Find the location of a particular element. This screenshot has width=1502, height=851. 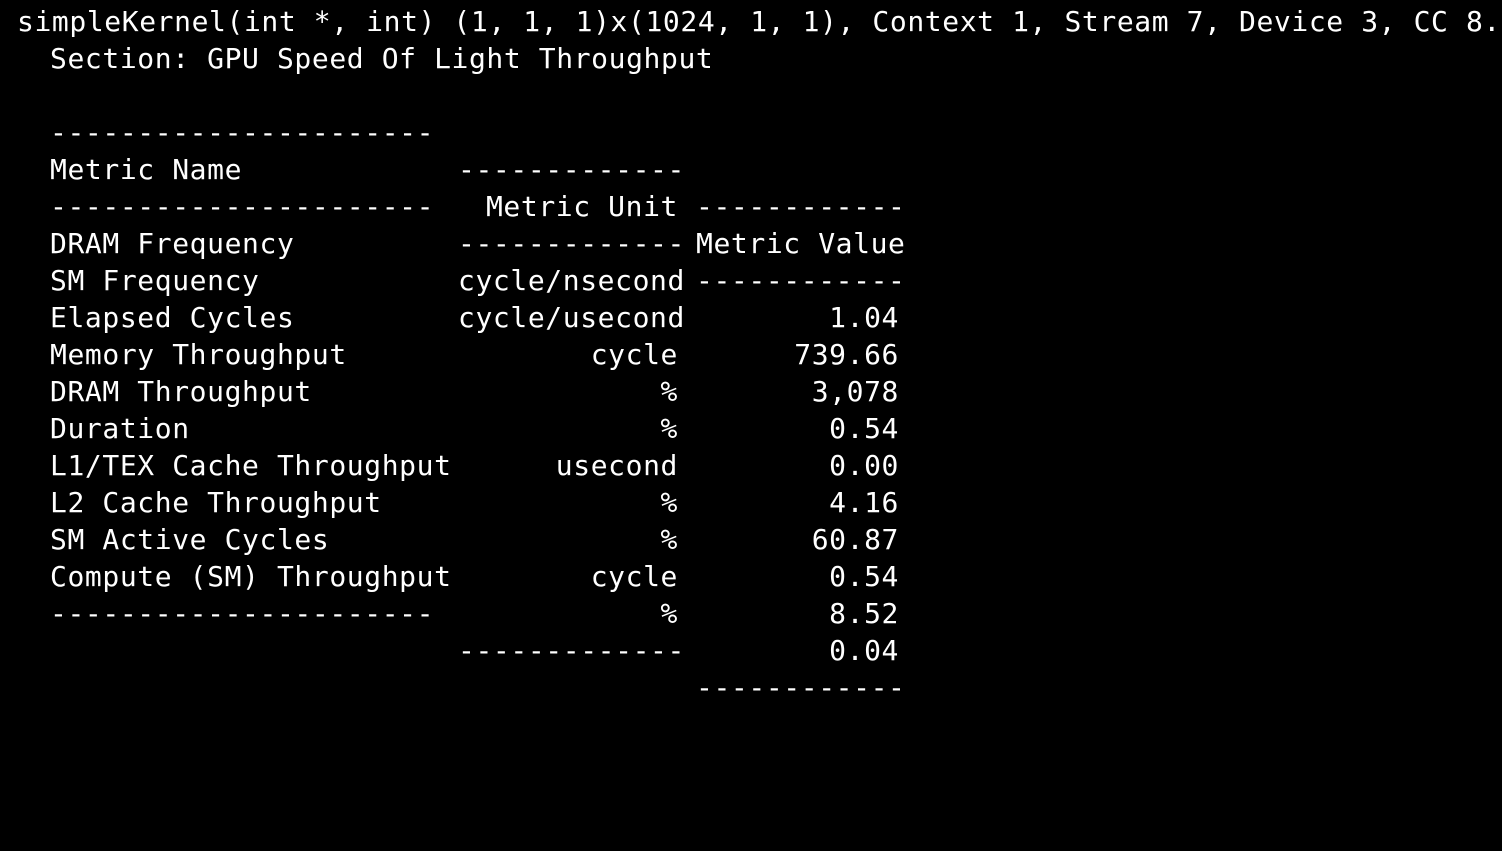

section-title: Section: GPU Speed Of Light Throughput is located at coordinates (382, 58).